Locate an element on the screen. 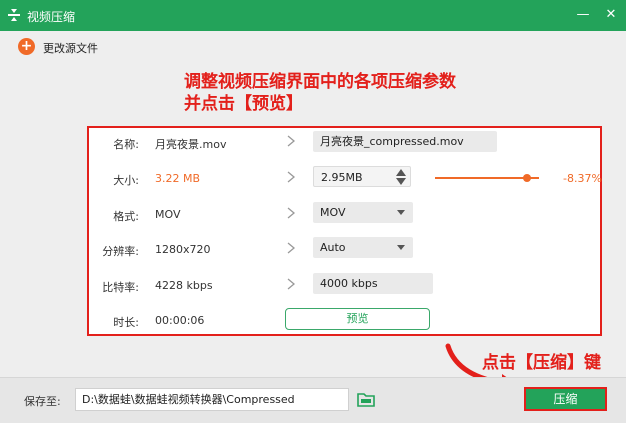 The height and width of the screenshot is (423, 626). save-to-label: 保存至: is located at coordinates (42, 401).